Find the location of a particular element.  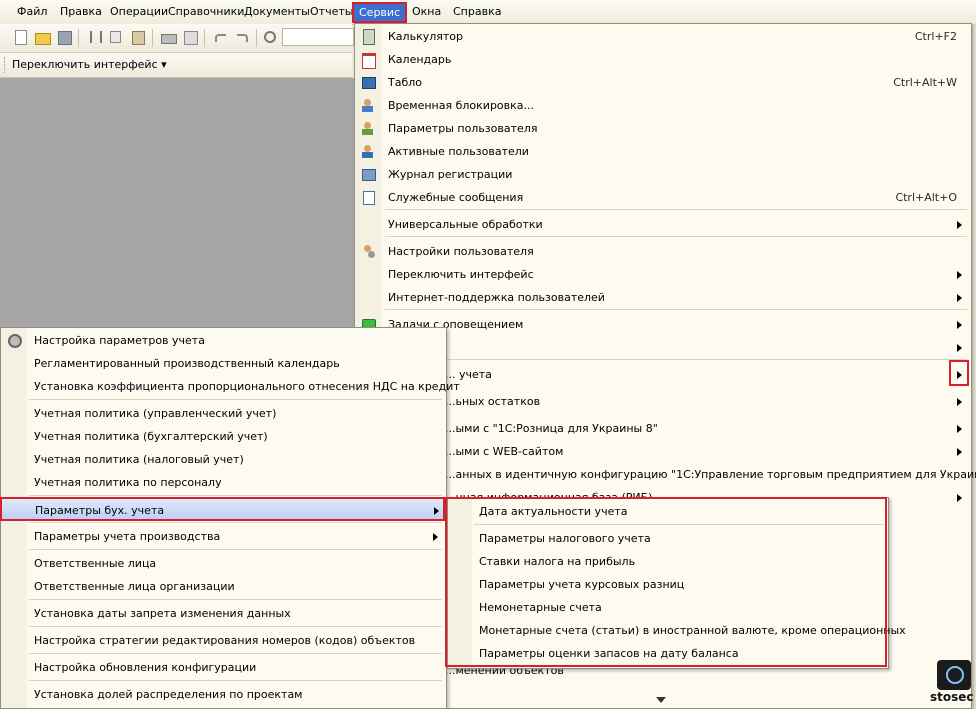

gear-icon is located at coordinates (14, 340).